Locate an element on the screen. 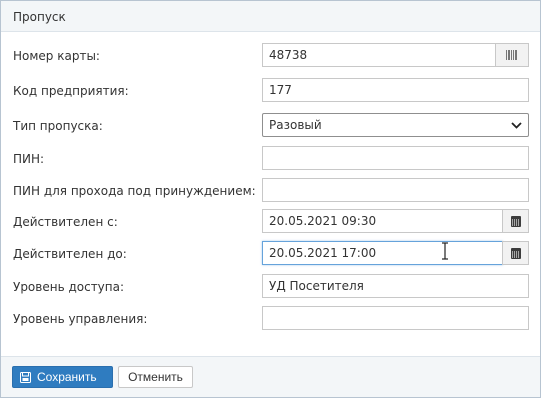  valid-from-input: 20.05.2021 09:30 is located at coordinates (382, 221).